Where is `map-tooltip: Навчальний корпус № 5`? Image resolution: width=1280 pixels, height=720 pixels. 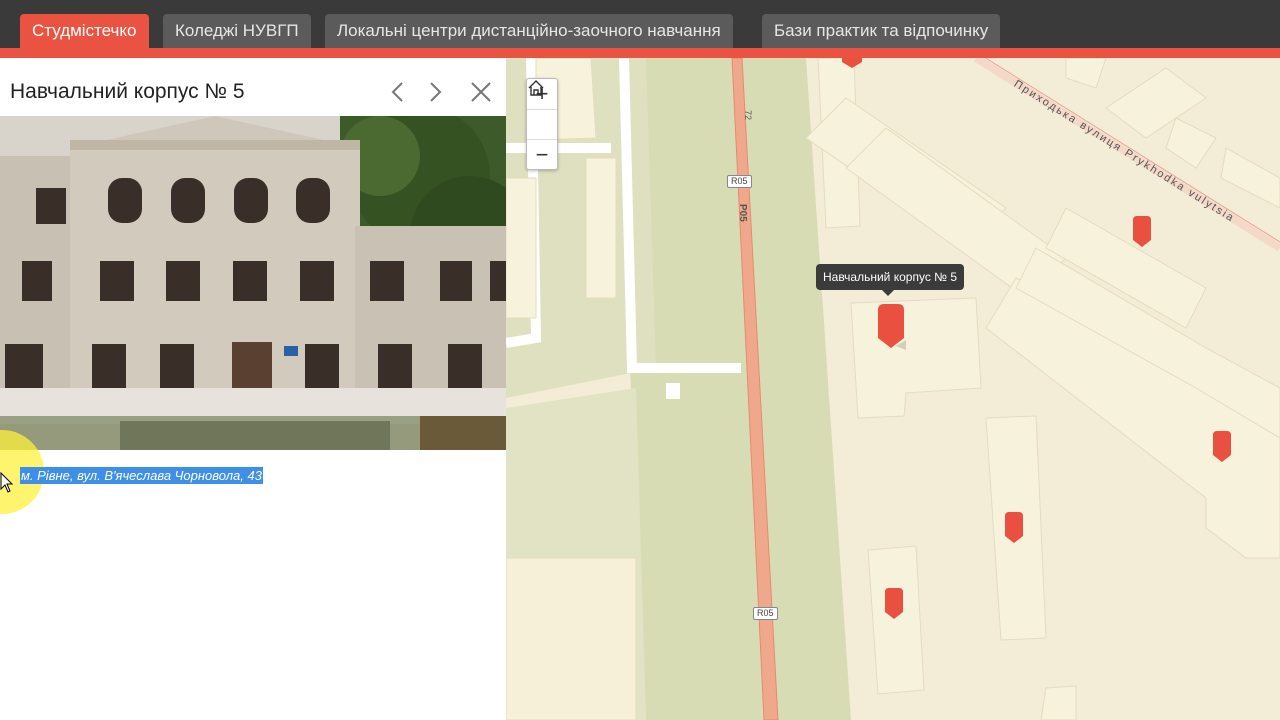
map-tooltip: Навчальний корпус № 5 is located at coordinates (890, 280).